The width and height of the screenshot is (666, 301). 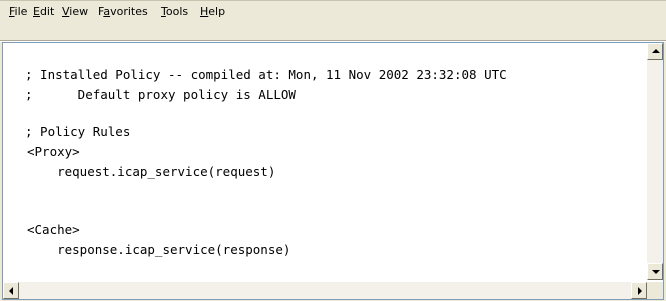 I want to click on scroll-down-arrow-icon, so click(x=656, y=272).